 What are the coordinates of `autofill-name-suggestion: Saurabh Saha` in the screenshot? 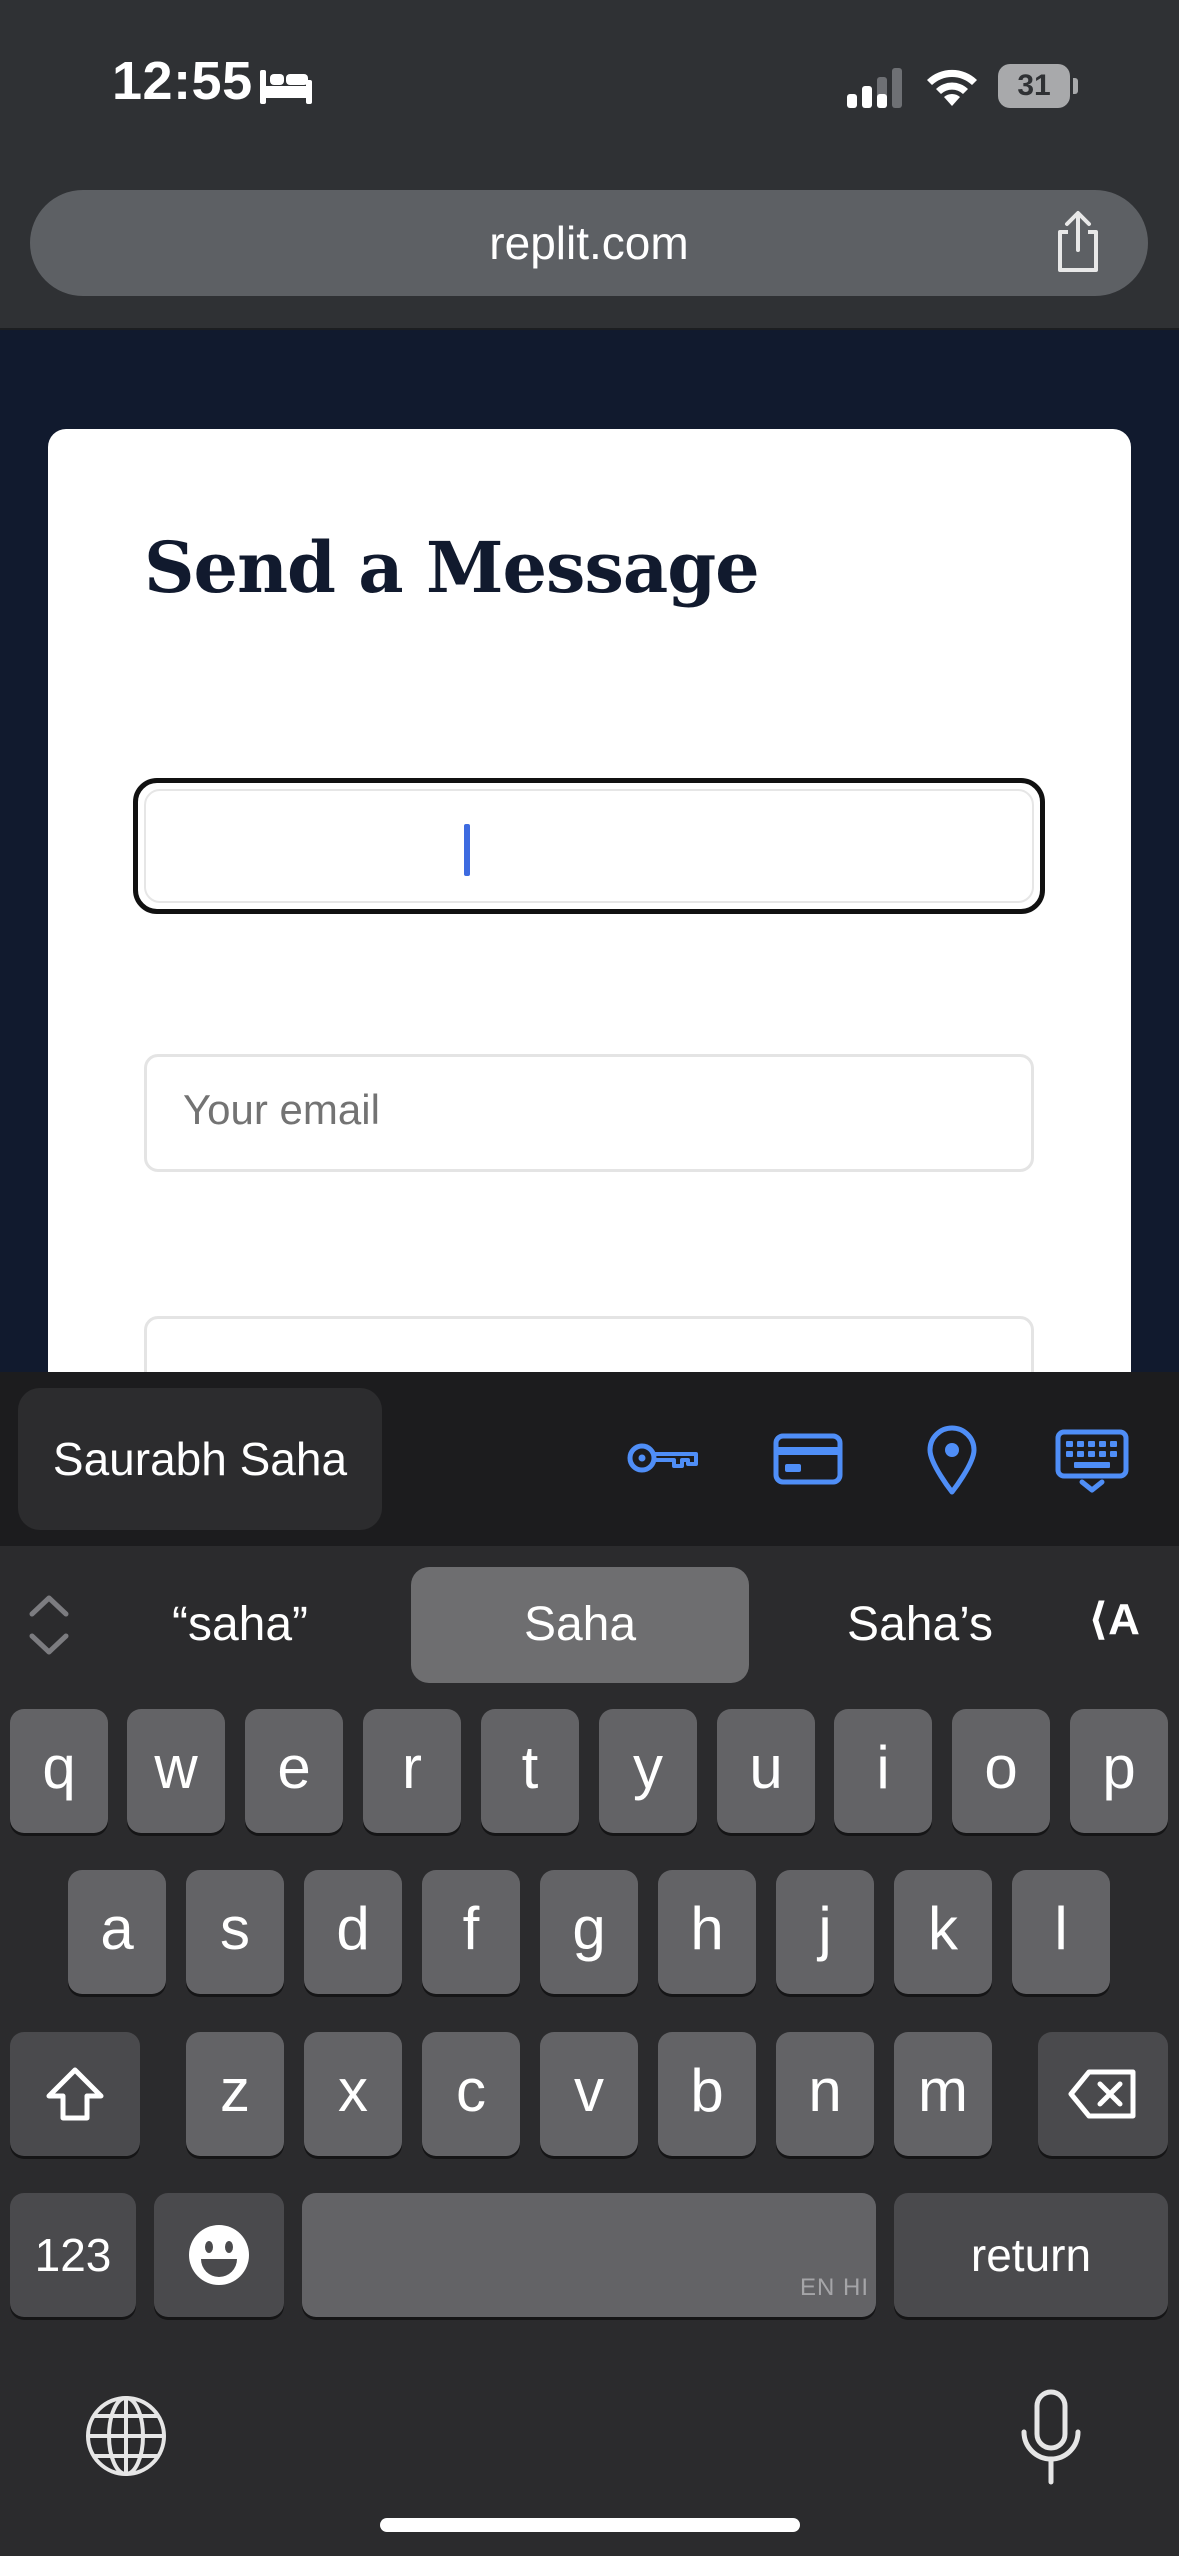 It's located at (200, 1459).